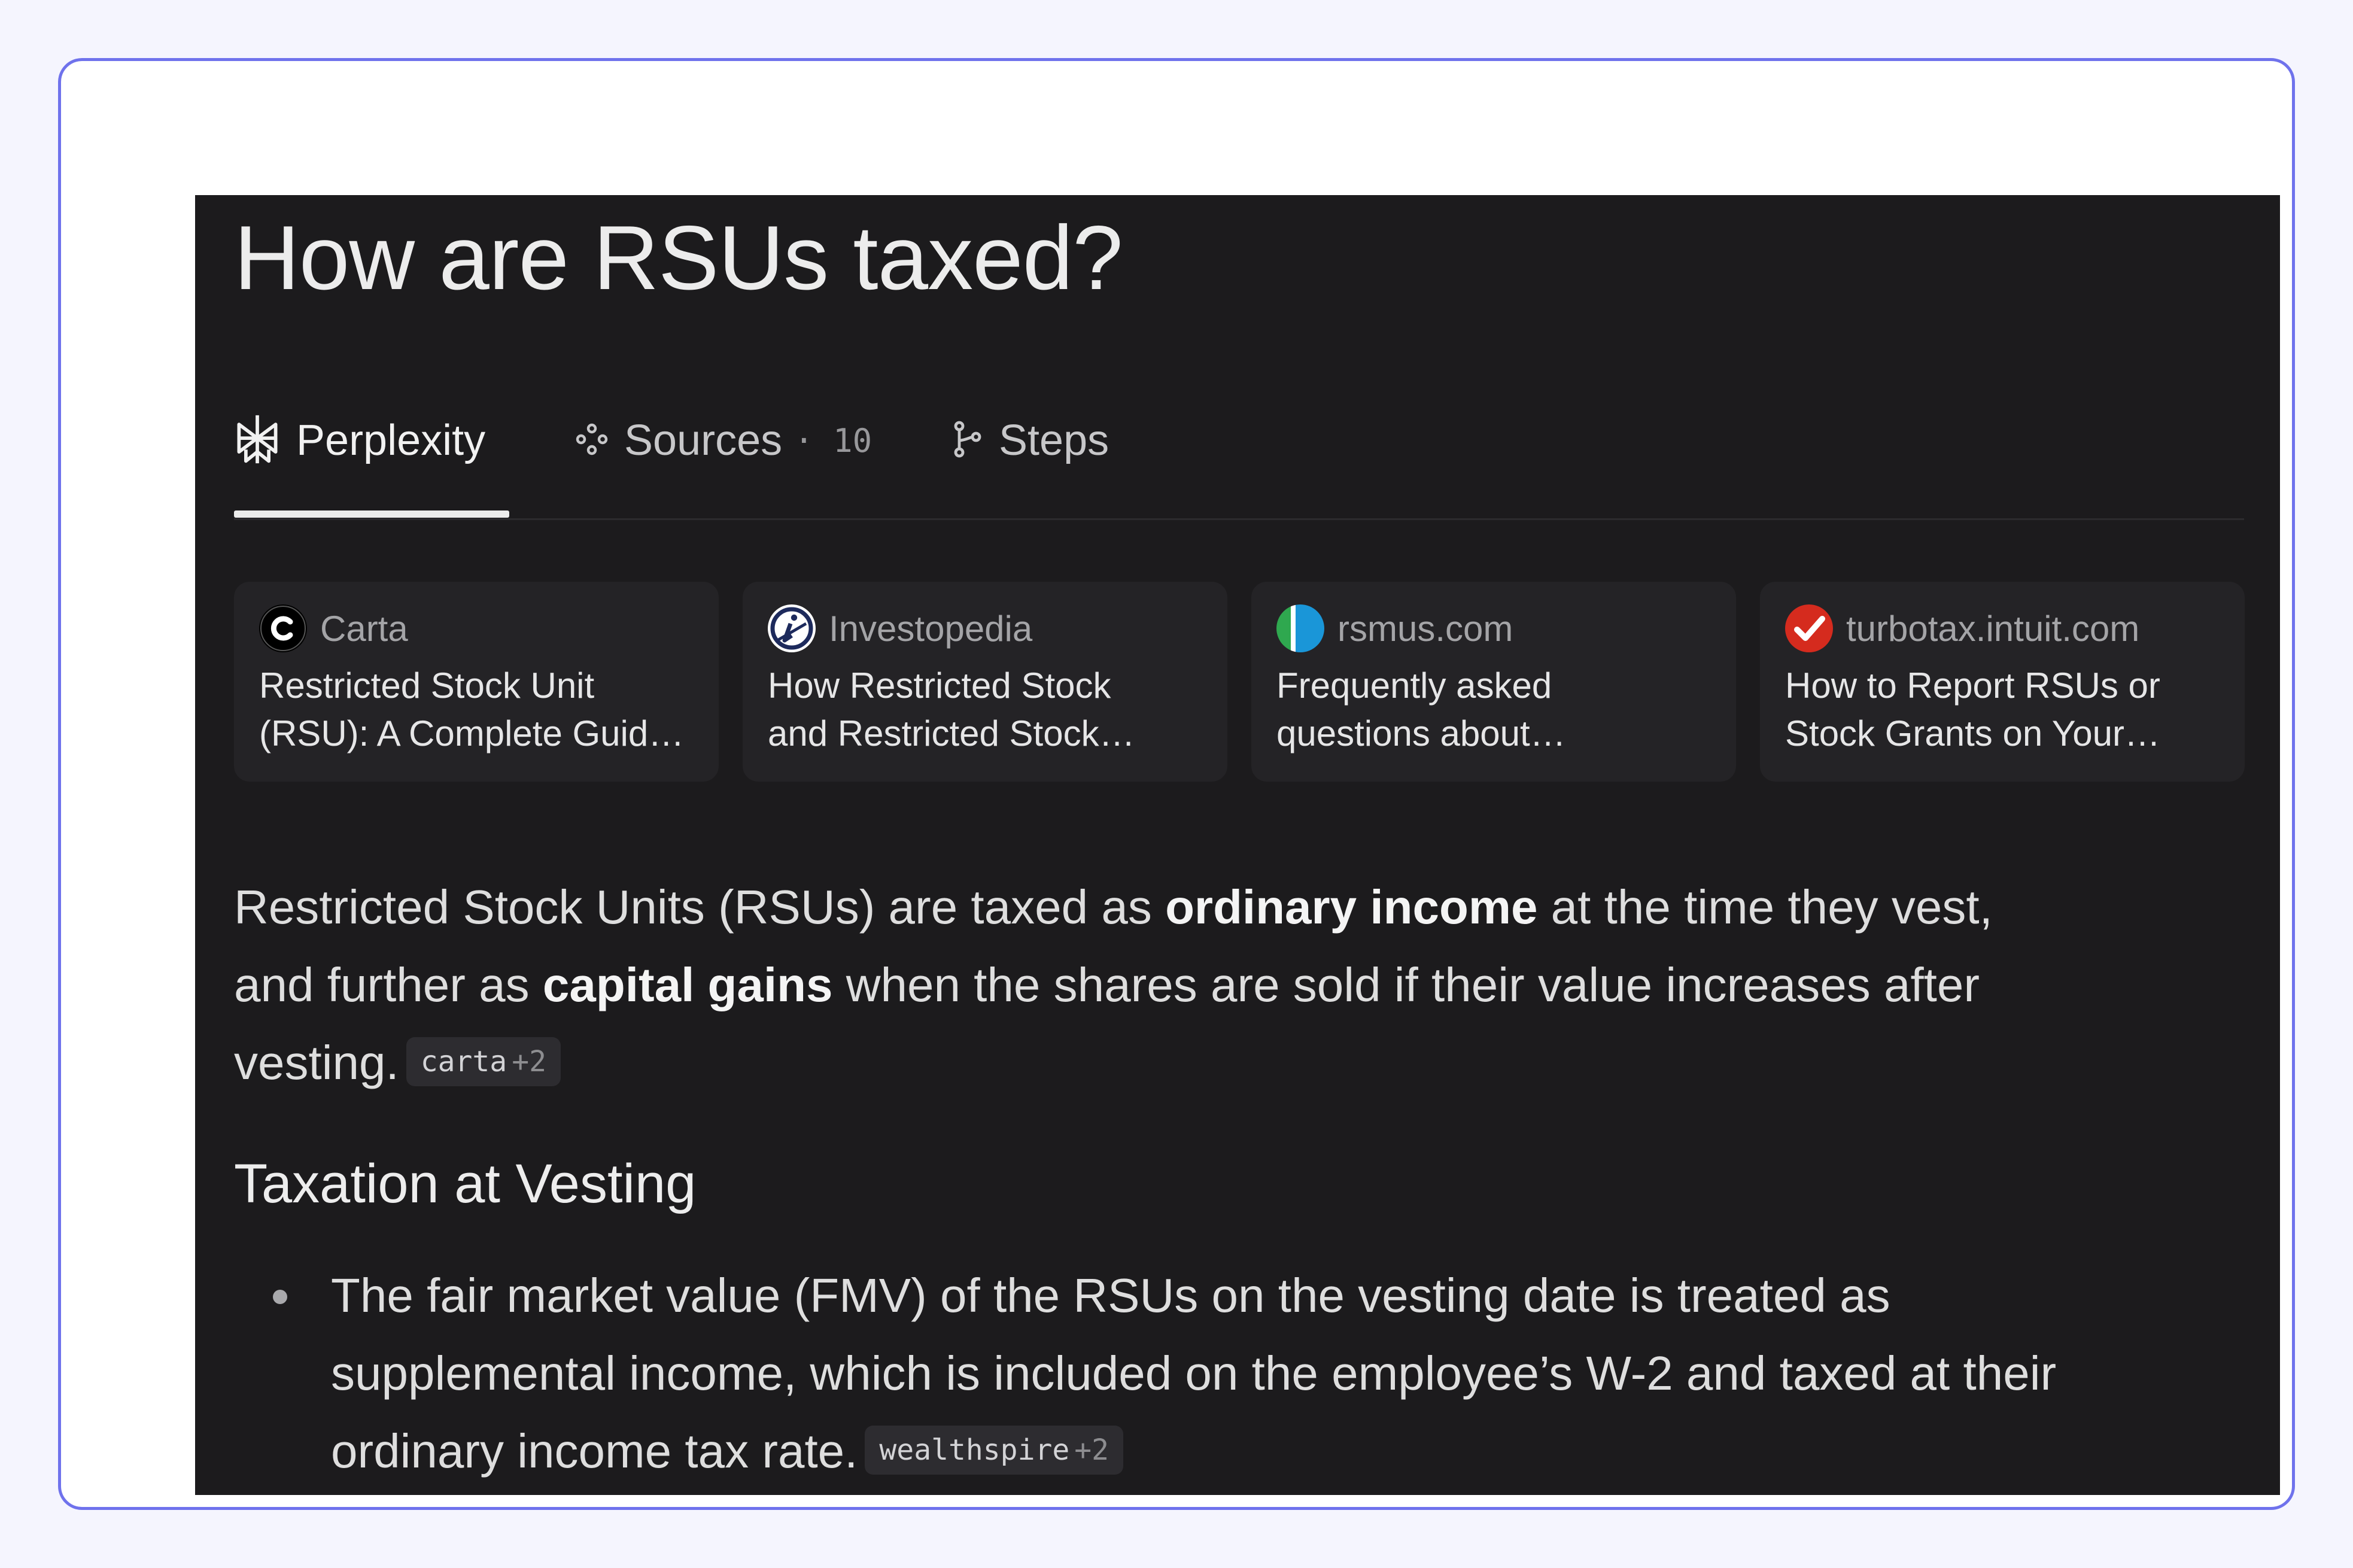  I want to click on source-title-line: How Restricted Stock, so click(939, 686).